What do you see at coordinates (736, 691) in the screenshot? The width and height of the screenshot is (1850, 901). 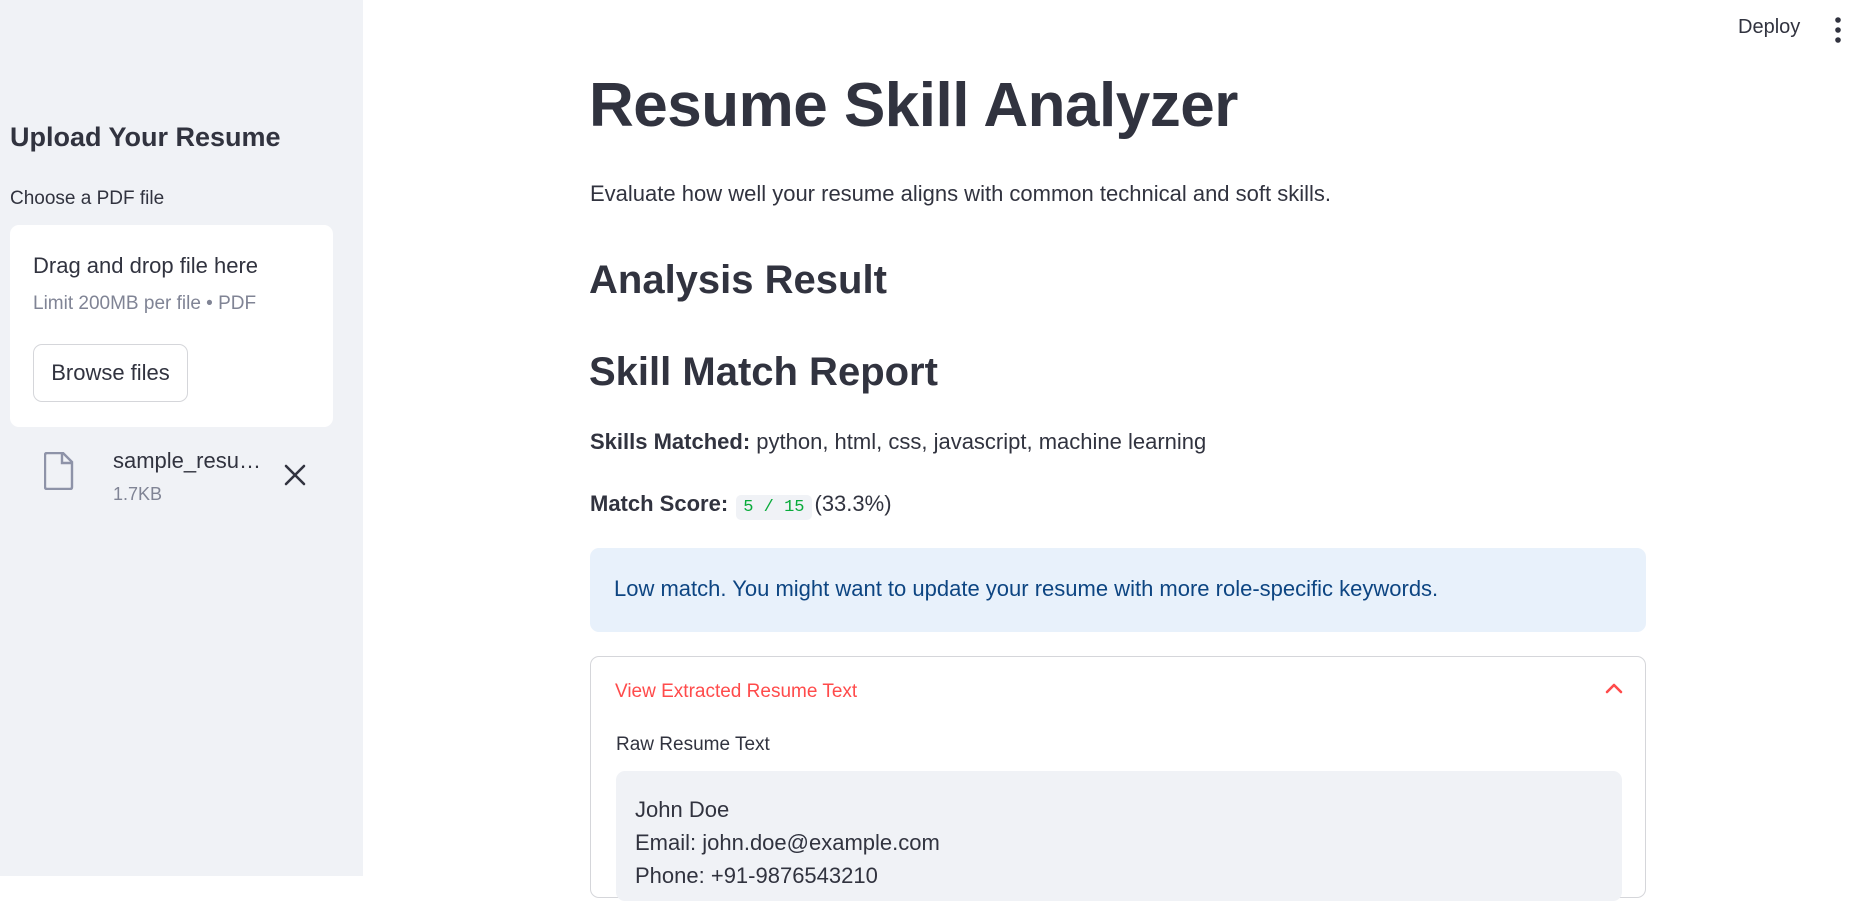 I see `expander-title: View Extracted Resume Text` at bounding box center [736, 691].